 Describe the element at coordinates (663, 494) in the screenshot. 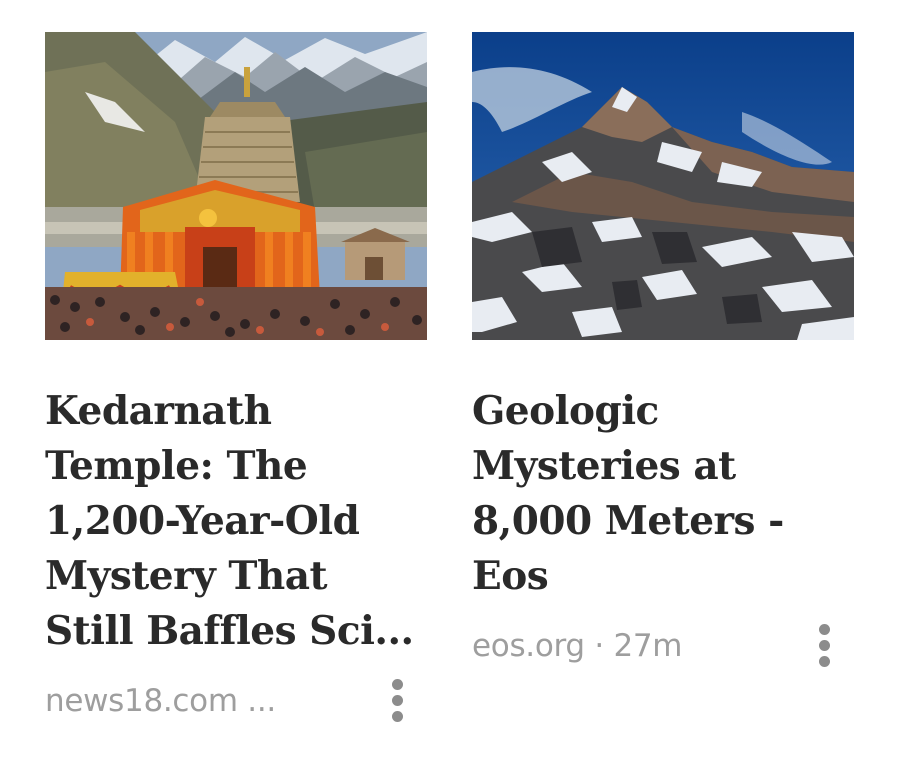

I see `article-title: Geologic Mysteries at 8,000 Meters - Eos` at that location.